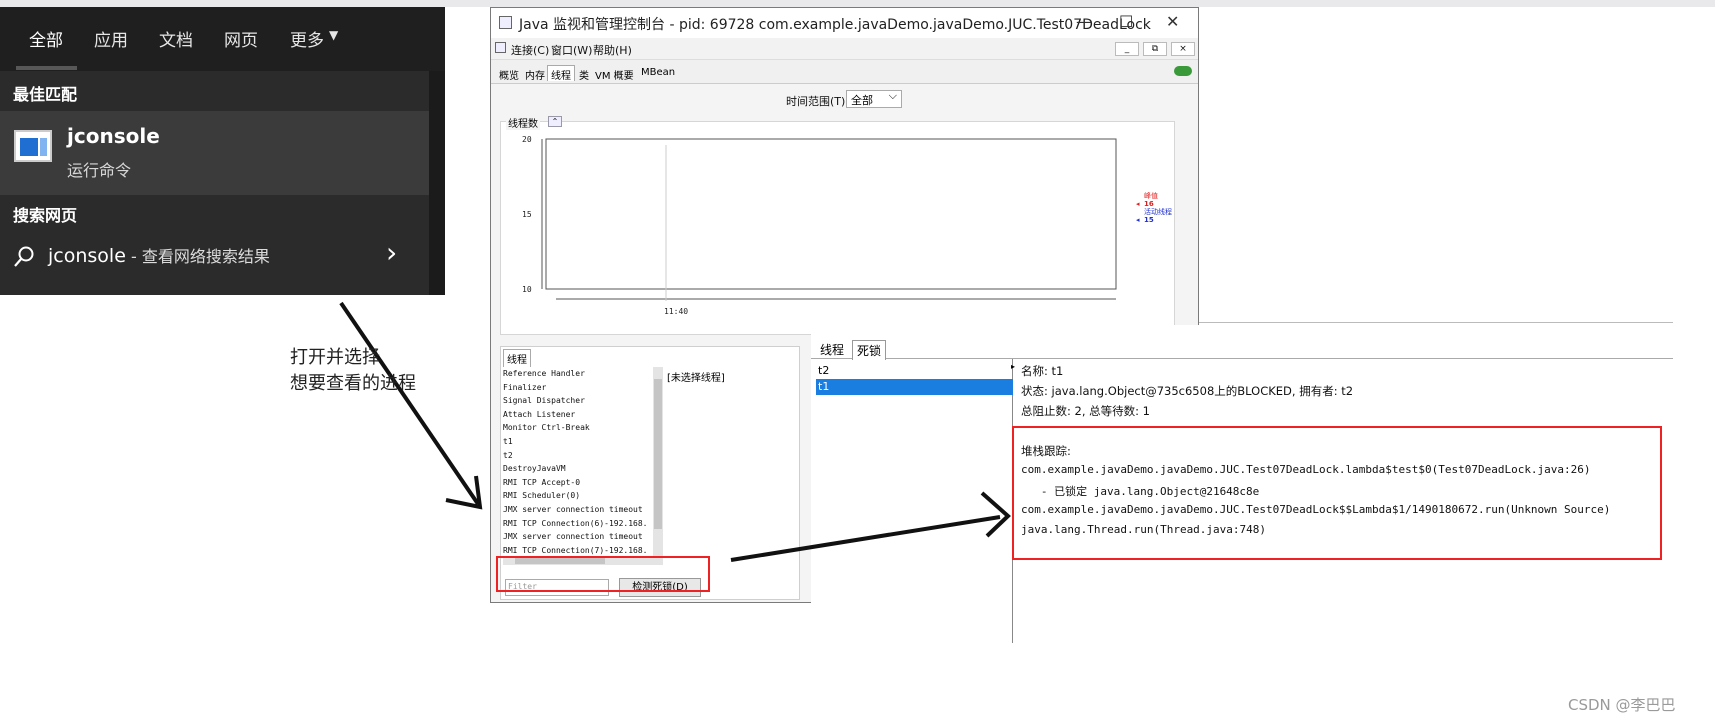 This screenshot has width=1715, height=723. What do you see at coordinates (353, 371) in the screenshot?
I see `annotation-text: 打开并选择 想要查看的进程` at bounding box center [353, 371].